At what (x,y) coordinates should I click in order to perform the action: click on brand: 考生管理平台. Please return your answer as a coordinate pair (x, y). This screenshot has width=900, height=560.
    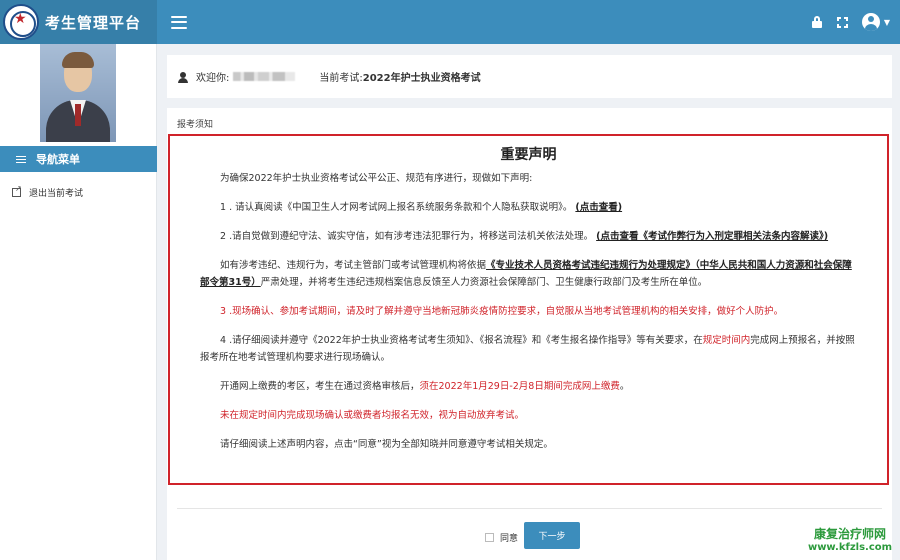
    Looking at the image, I should click on (78, 22).